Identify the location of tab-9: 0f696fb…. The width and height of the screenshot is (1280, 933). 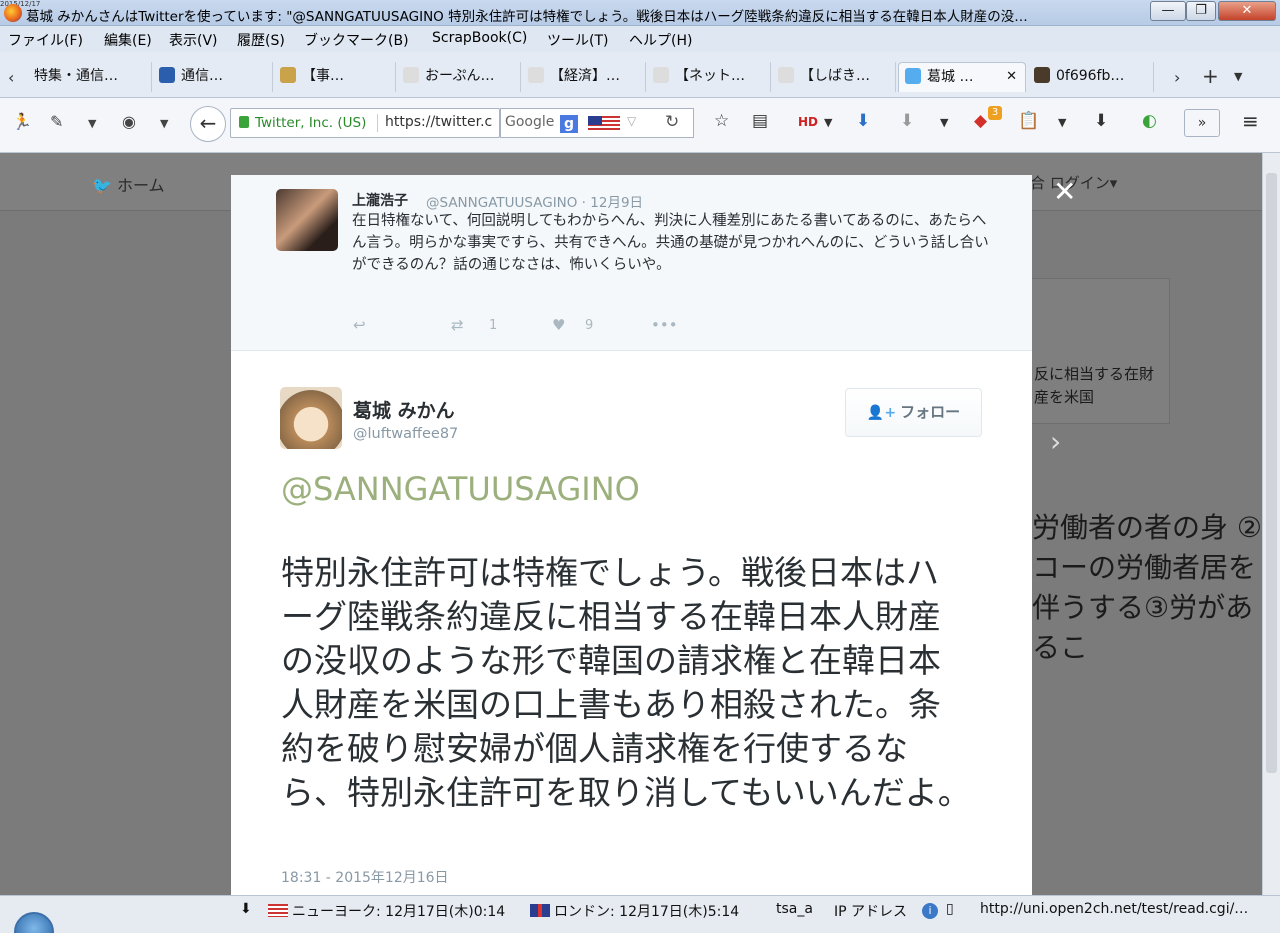
(1091, 77).